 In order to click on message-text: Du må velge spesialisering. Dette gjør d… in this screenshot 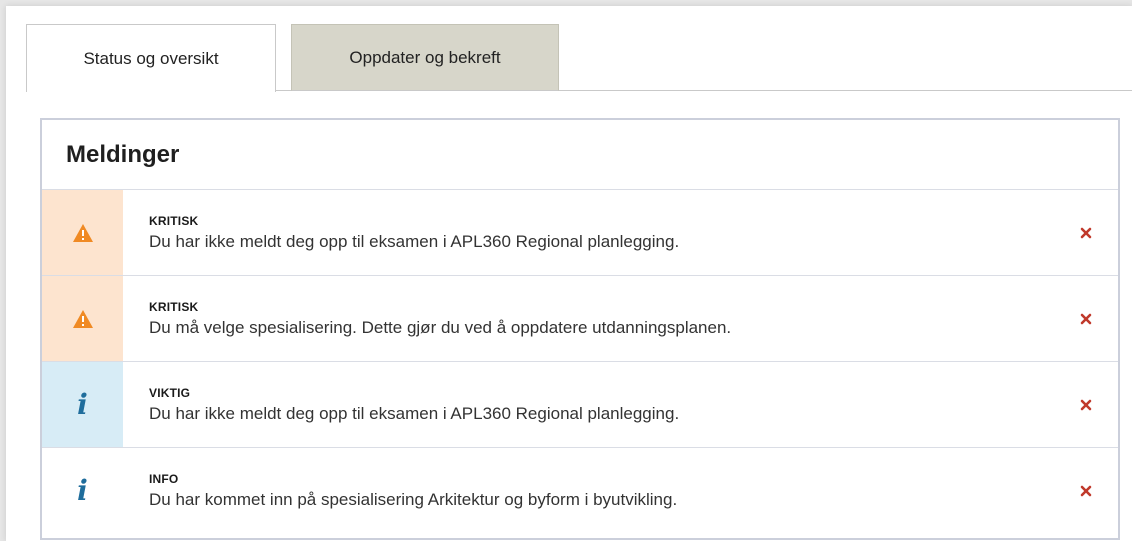, I will do `click(440, 327)`.